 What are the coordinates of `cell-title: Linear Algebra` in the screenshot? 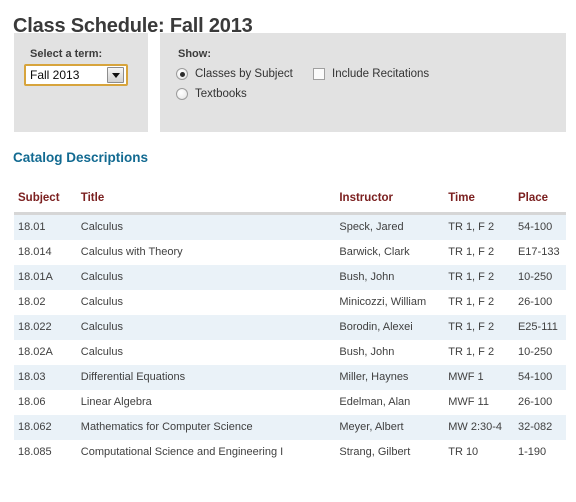 It's located at (116, 402).